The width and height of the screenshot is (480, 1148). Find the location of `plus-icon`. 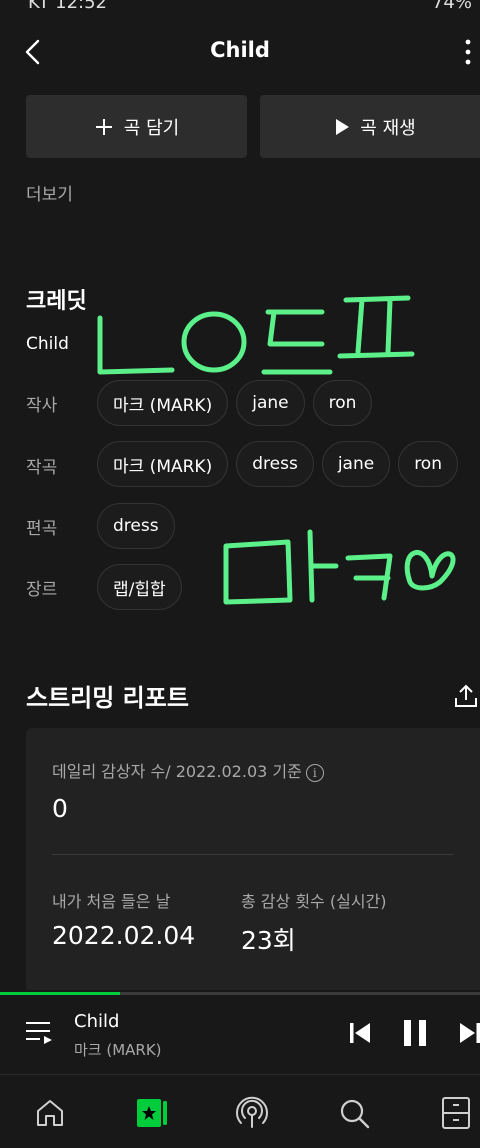

plus-icon is located at coordinates (103, 126).